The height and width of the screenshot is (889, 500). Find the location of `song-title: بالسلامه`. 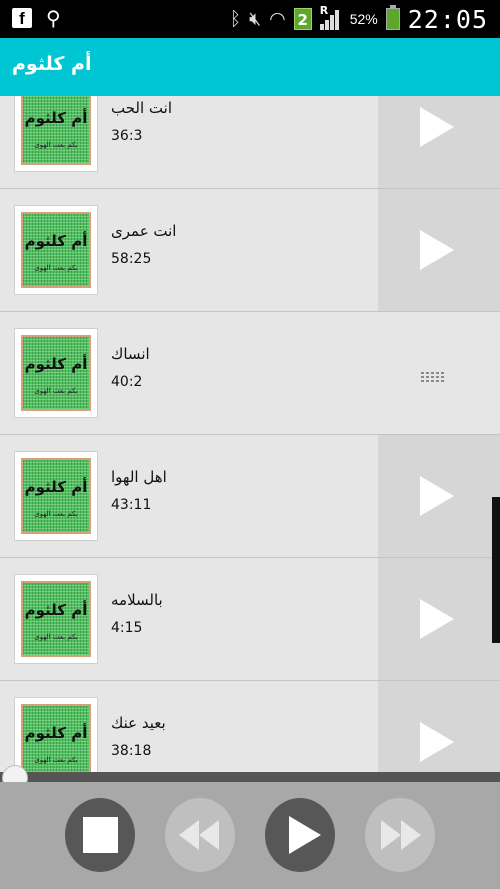

song-title: بالسلامه is located at coordinates (137, 600).